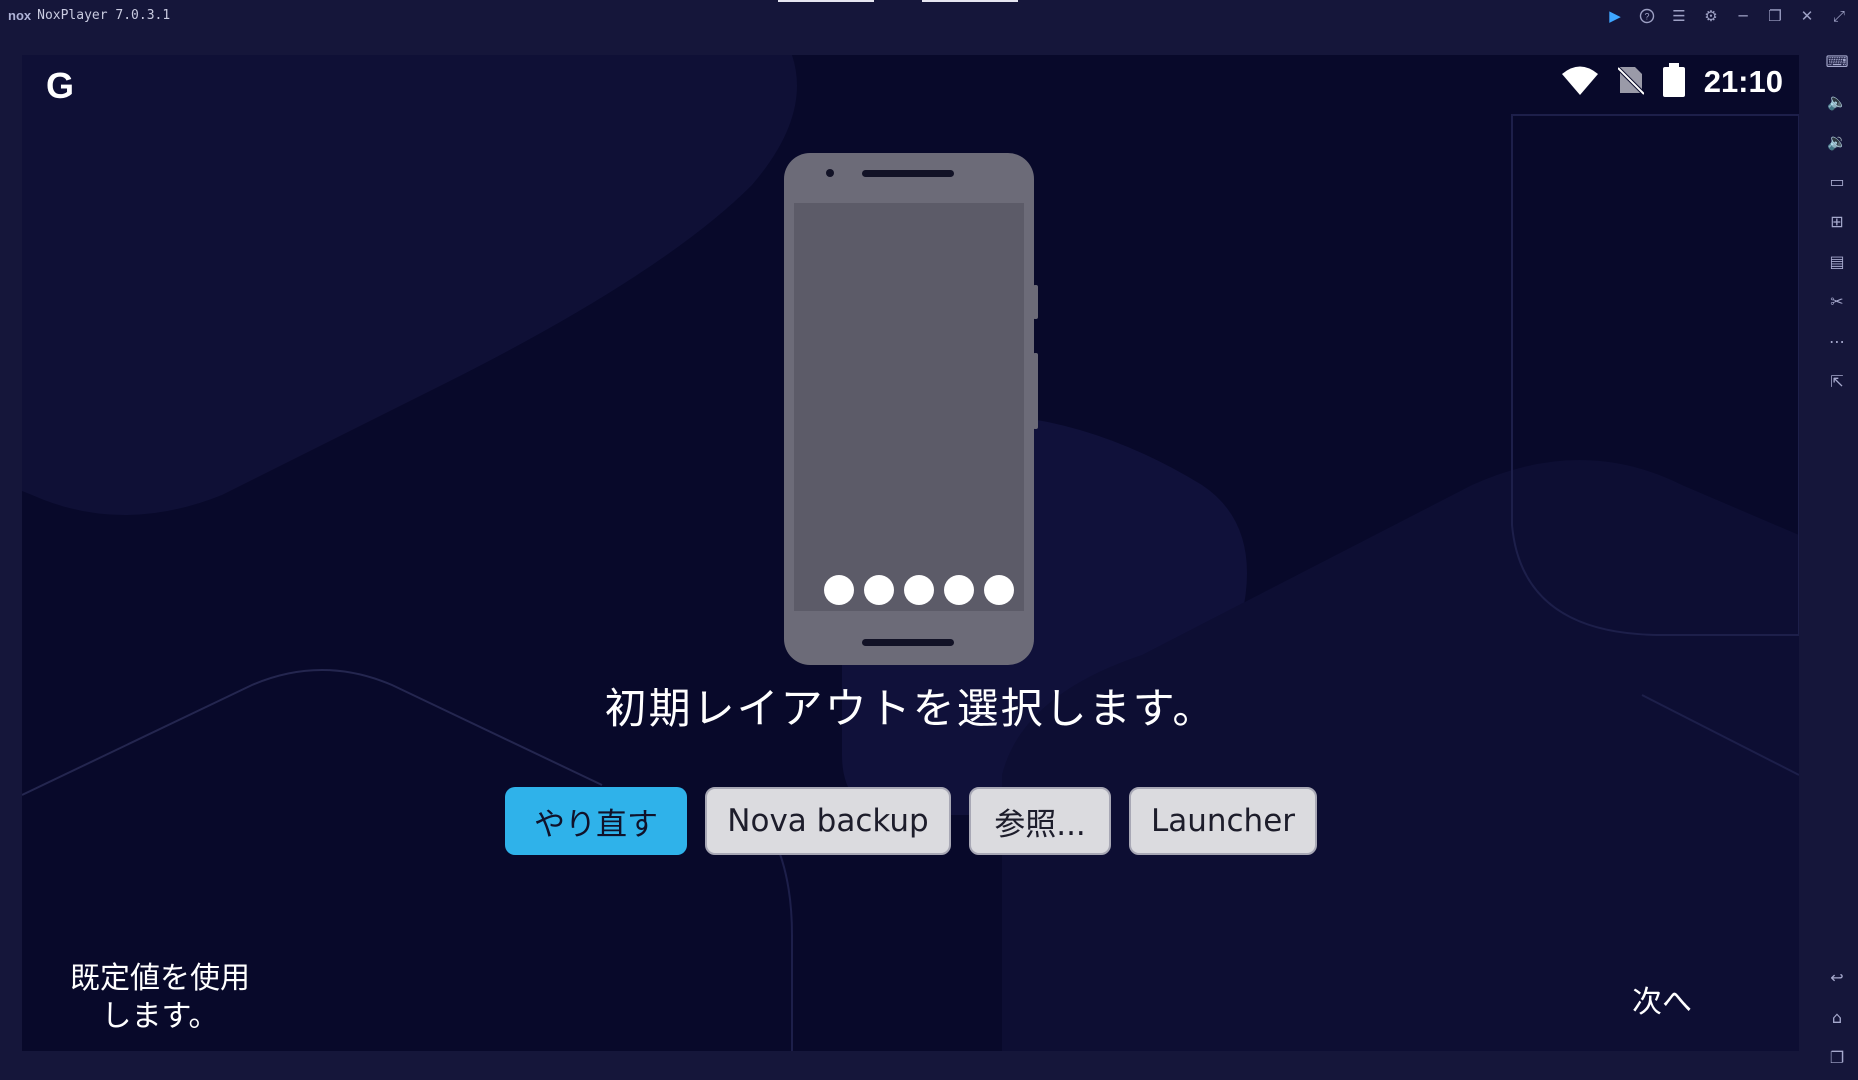 The height and width of the screenshot is (1080, 1858). I want to click on menu-icon: ☰, so click(1679, 16).